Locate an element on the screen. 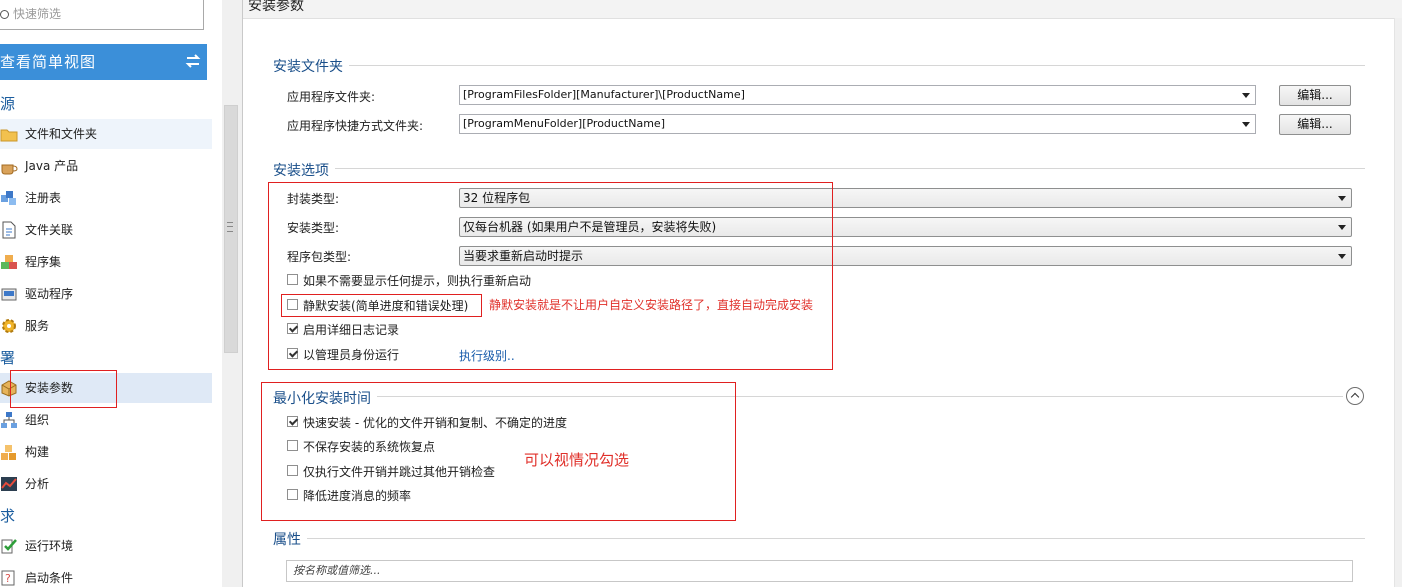 This screenshot has width=1402, height=587. sidebar-item-driver: 驱动程序 is located at coordinates (106, 294).